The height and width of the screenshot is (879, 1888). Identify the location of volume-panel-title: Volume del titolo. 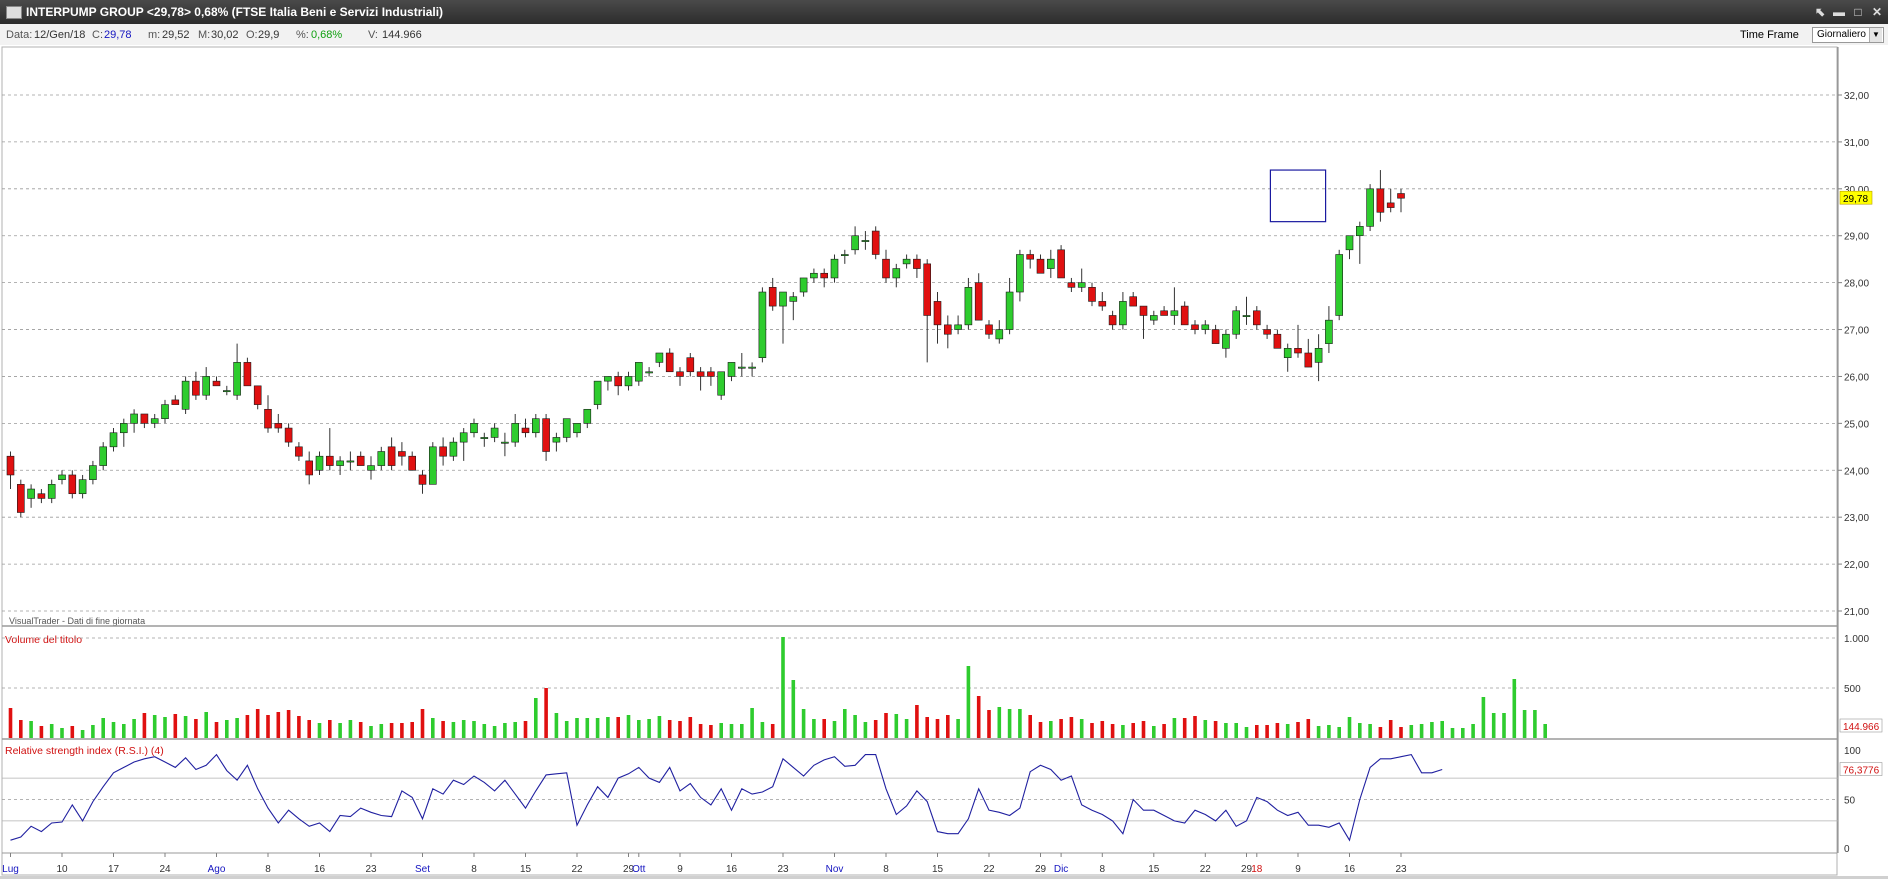
(43, 640).